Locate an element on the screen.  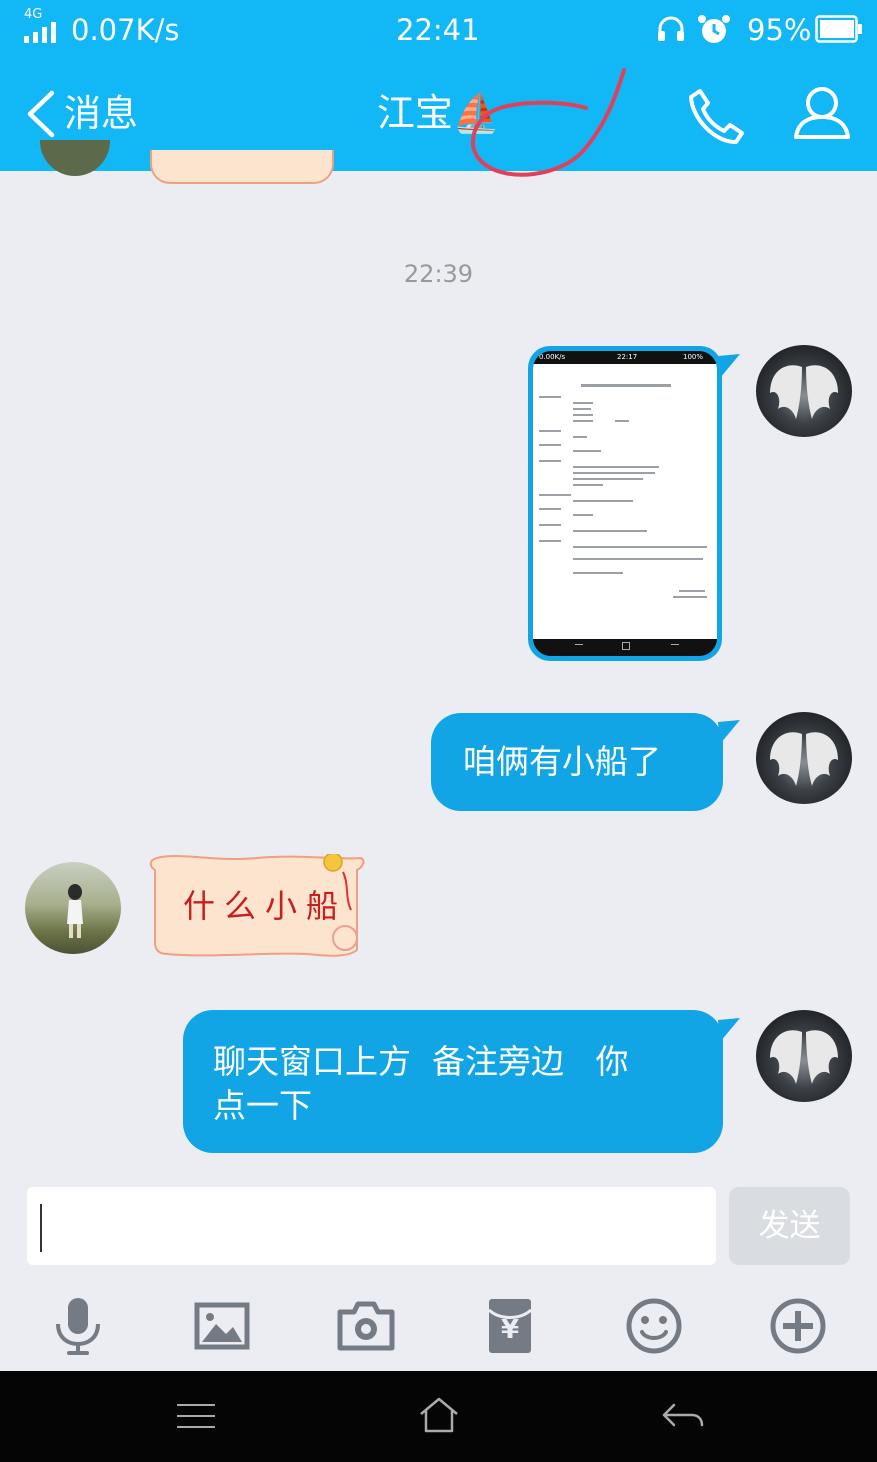
red-packet-icon: ¥ is located at coordinates (510, 1326).